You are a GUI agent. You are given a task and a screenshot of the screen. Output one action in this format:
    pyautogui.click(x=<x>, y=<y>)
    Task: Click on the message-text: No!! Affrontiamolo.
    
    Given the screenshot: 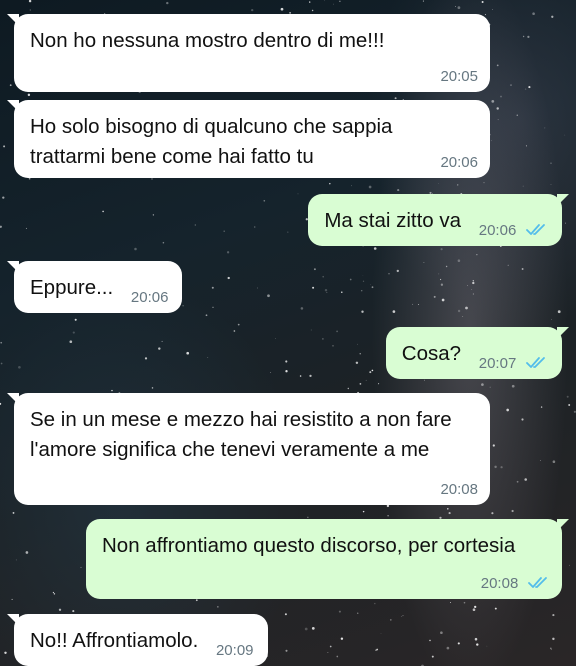 What is the action you would take?
    pyautogui.click(x=114, y=640)
    